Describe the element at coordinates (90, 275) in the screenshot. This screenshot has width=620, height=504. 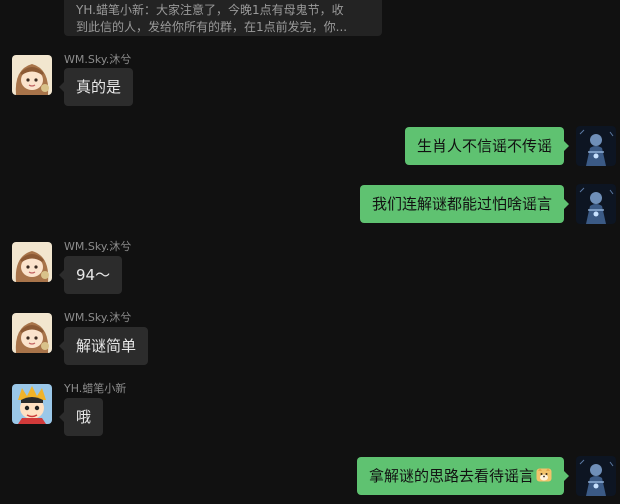
I see `message-bubble: 94～` at that location.